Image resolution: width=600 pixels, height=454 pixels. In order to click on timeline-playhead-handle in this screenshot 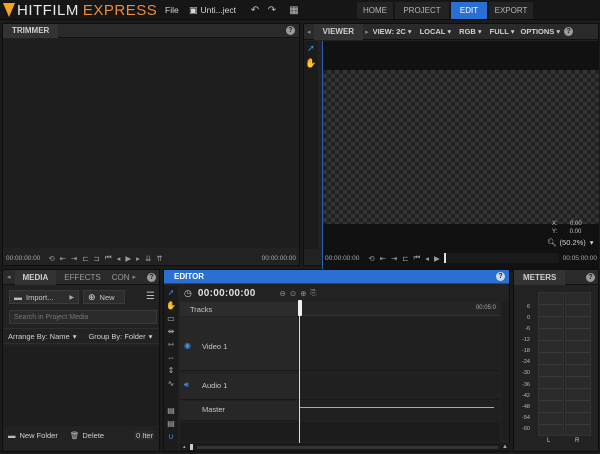, I will do `click(300, 308)`.